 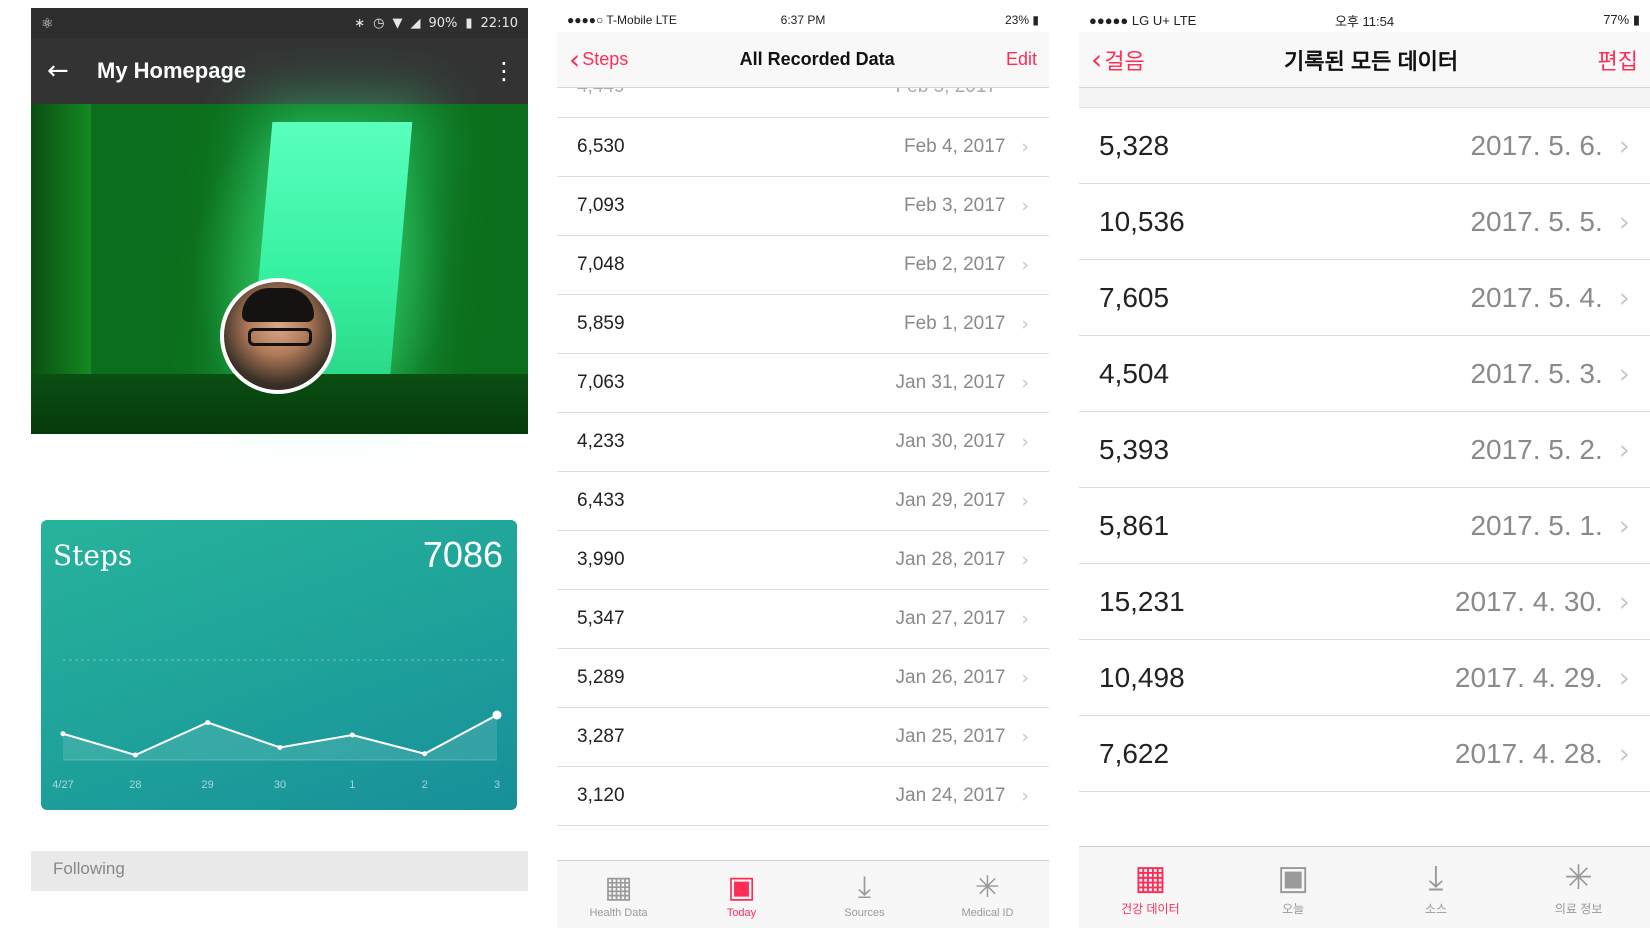 What do you see at coordinates (605, 59) in the screenshot?
I see `back-button-label: Steps` at bounding box center [605, 59].